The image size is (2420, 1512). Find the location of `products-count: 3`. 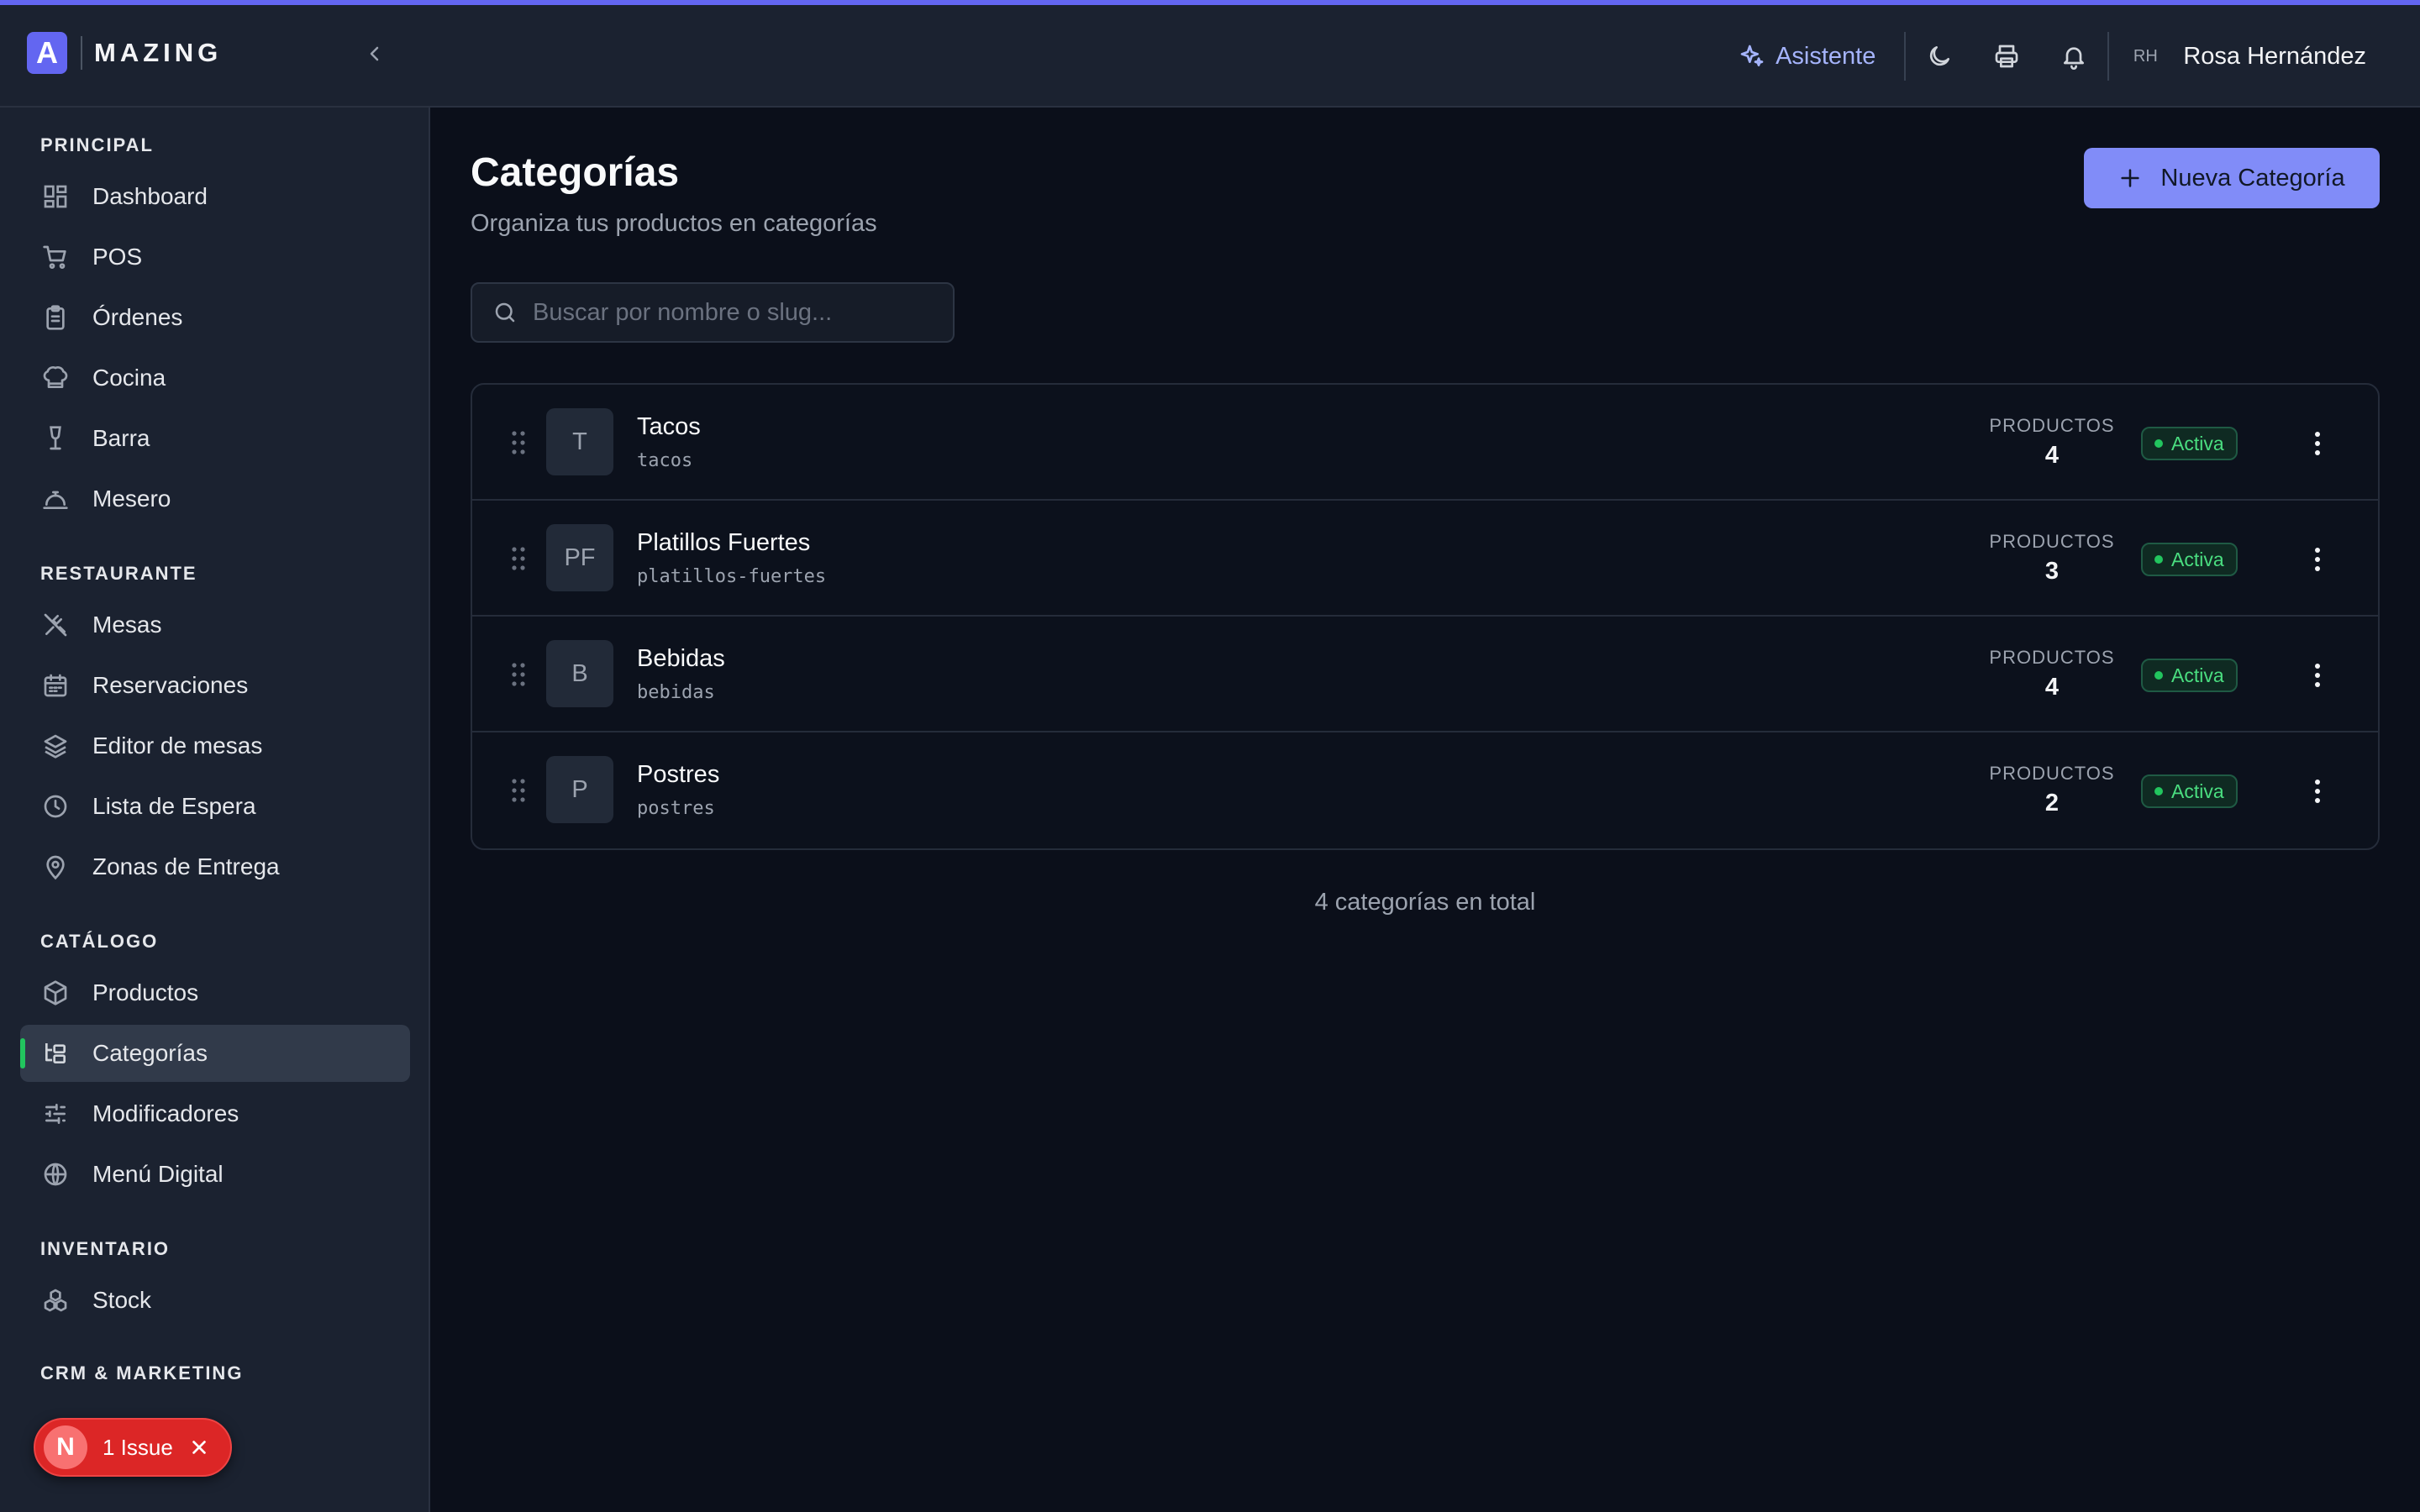

products-count: 3 is located at coordinates (2052, 571).